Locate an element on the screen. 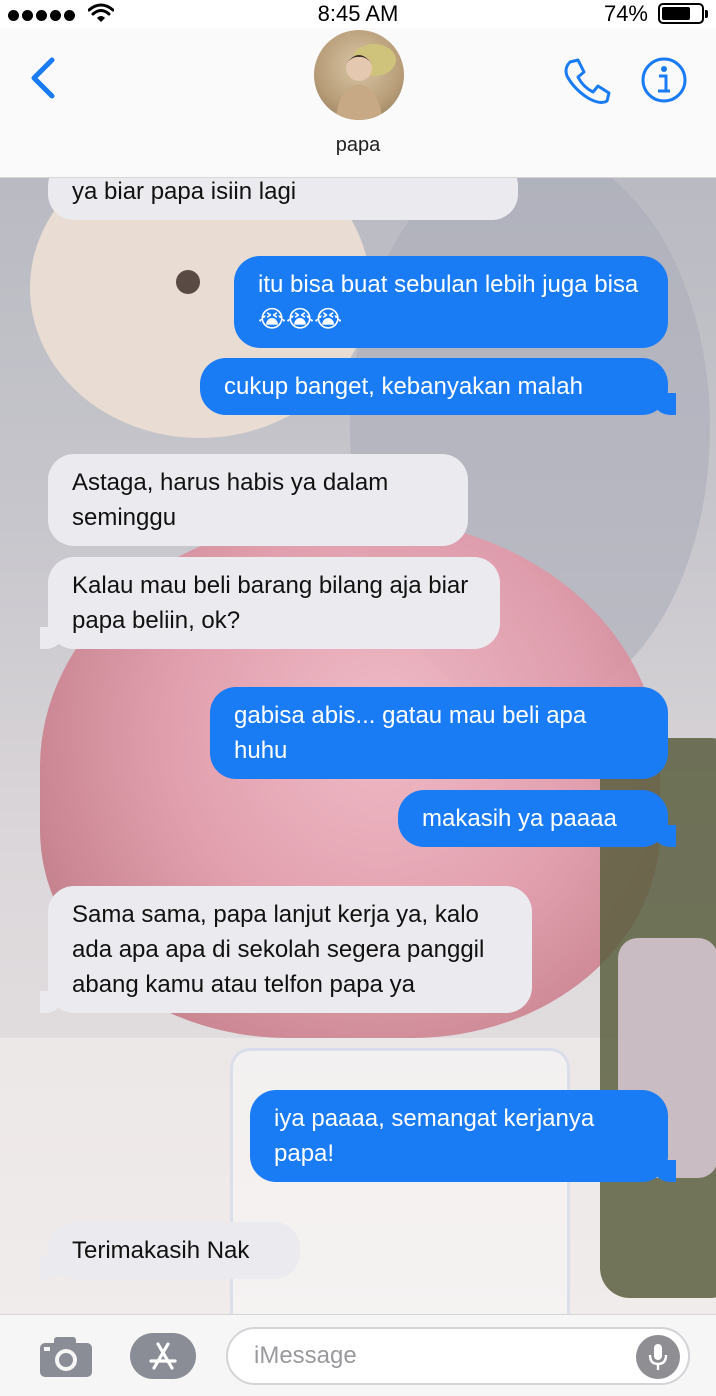 The width and height of the screenshot is (716, 1396). camera-icon is located at coordinates (66, 1357).